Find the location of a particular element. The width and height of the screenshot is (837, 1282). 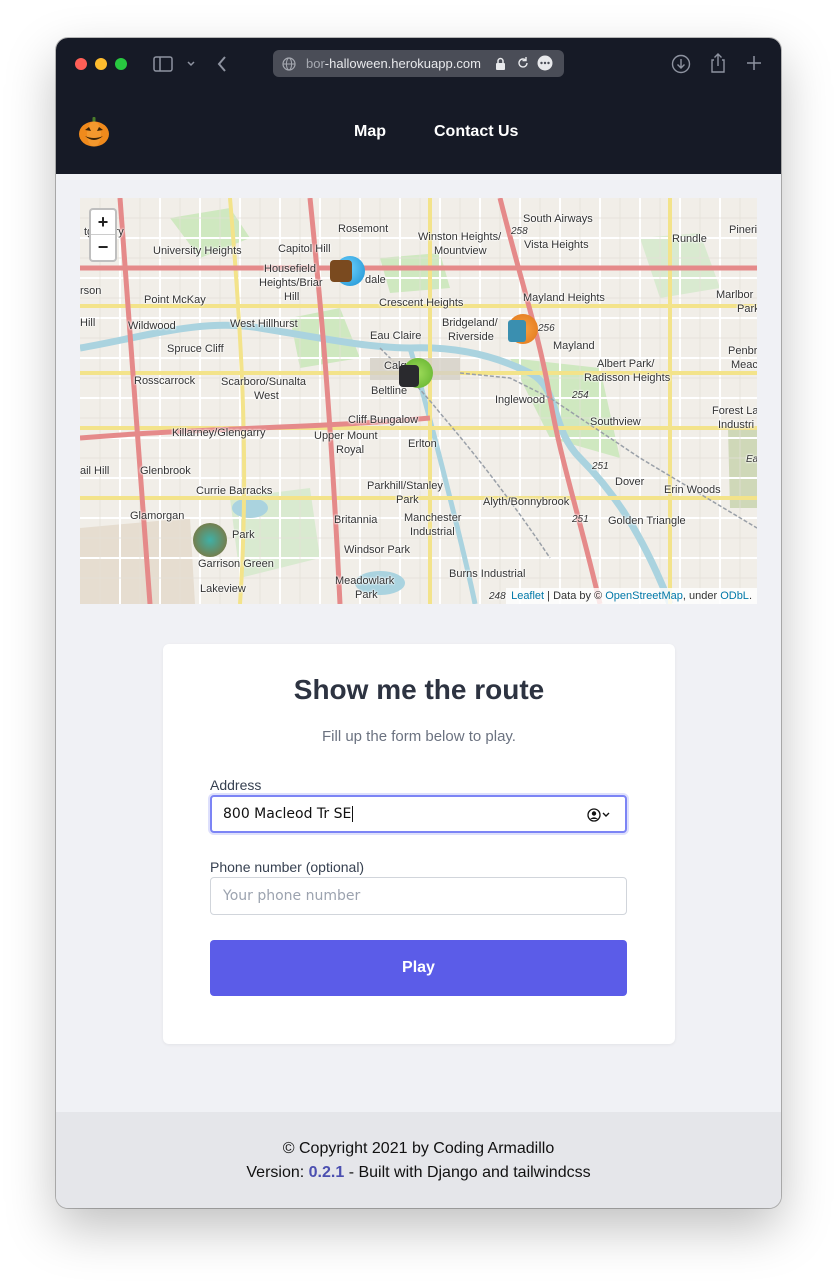

map-label: University Heights is located at coordinates (197, 251).